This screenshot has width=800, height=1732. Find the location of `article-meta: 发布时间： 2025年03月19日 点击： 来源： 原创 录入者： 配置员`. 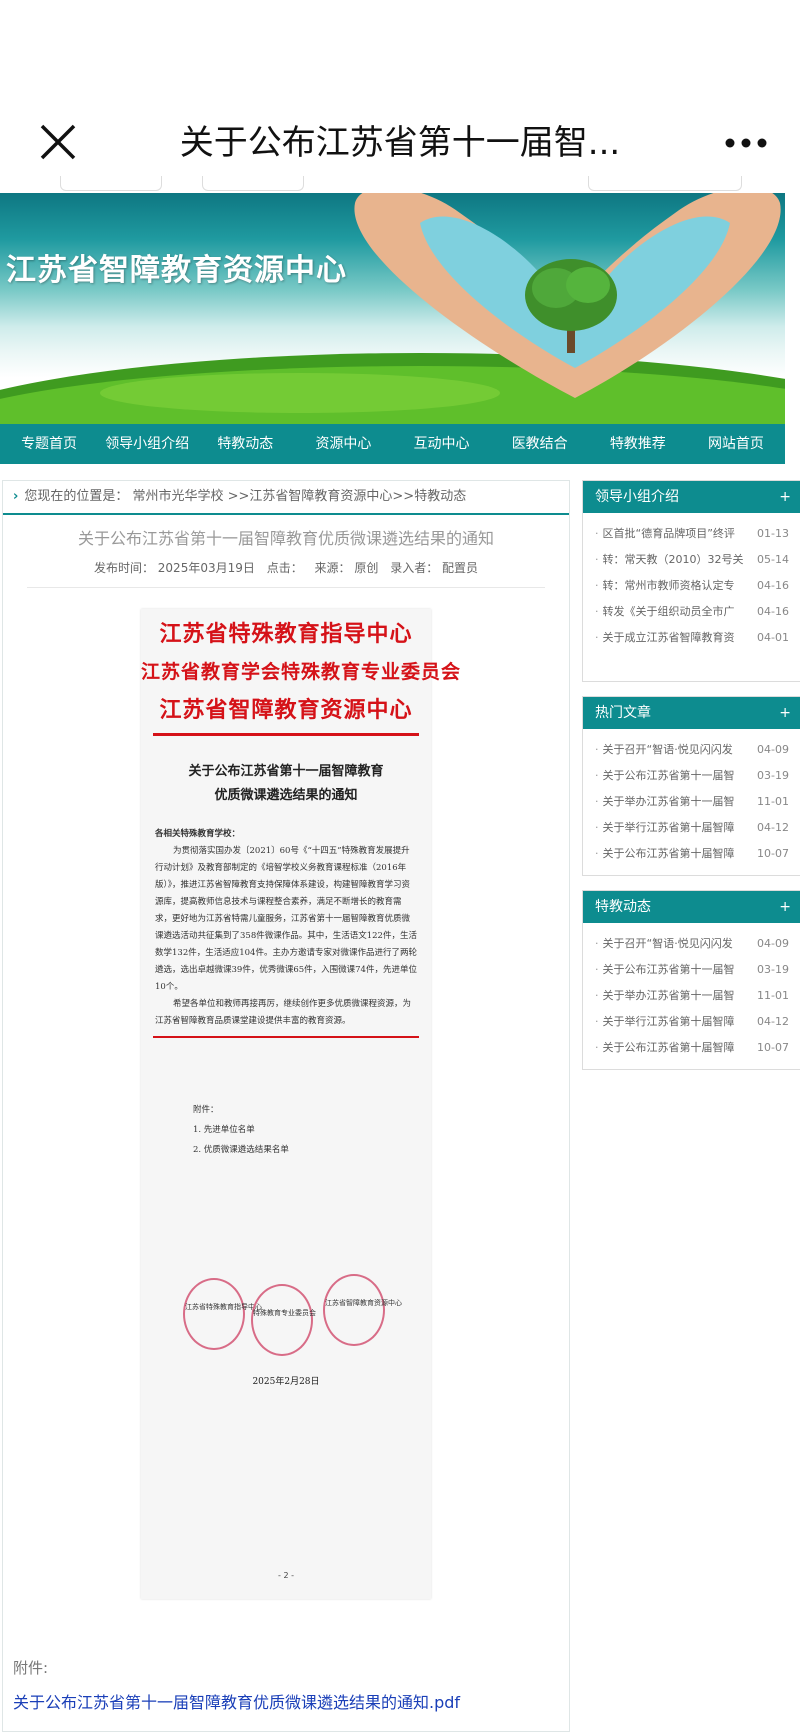

article-meta: 发布时间： 2025年03月19日 点击： 来源： 原创 录入者： 配置员 is located at coordinates (286, 568).